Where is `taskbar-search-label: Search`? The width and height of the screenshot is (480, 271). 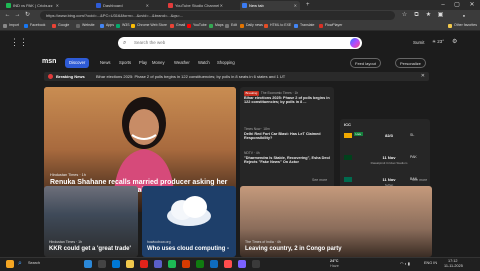 taskbar-search-label: Search is located at coordinates (34, 263).